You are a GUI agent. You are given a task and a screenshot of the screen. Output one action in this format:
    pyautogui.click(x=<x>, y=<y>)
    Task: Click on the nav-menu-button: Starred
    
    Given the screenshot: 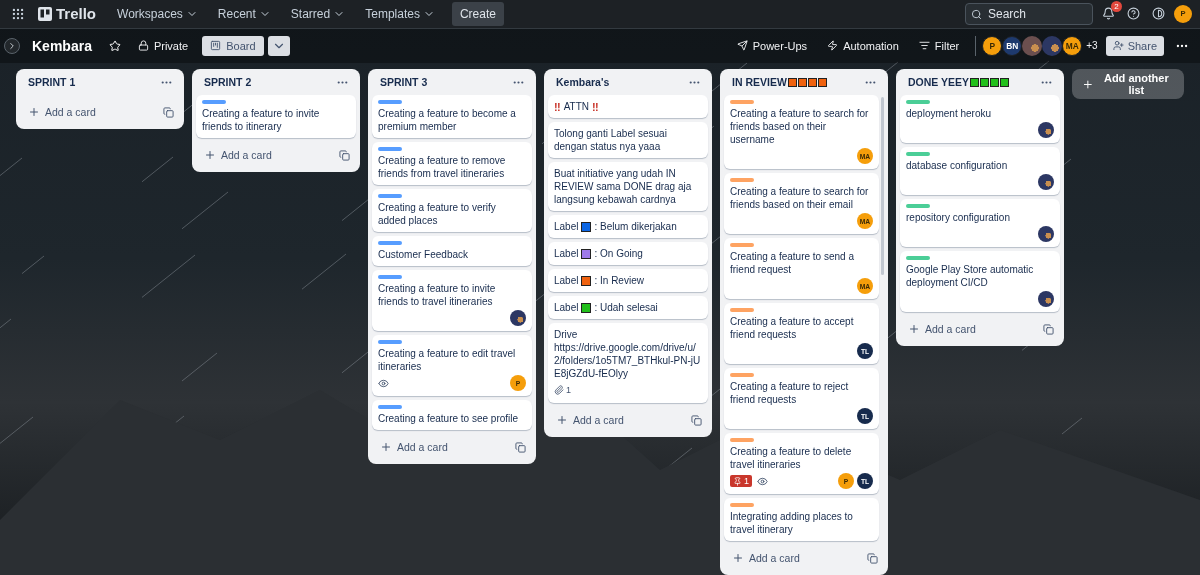 What is the action you would take?
    pyautogui.click(x=318, y=13)
    